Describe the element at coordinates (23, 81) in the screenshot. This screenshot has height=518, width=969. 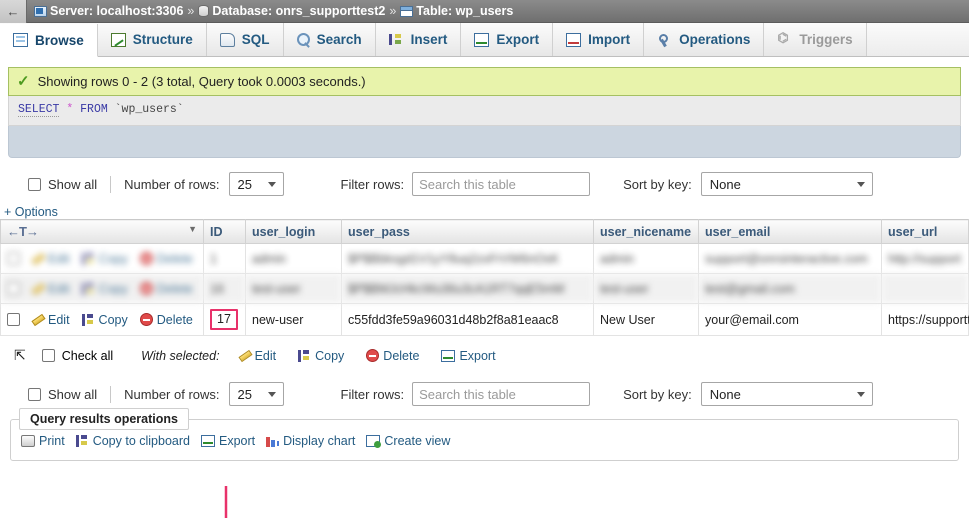
I see `check-icon: ✓` at that location.